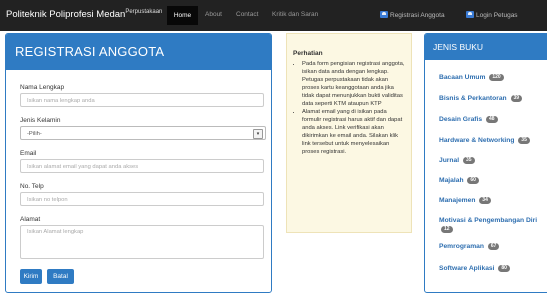 This screenshot has width=547, height=293. Describe the element at coordinates (182, 15) in the screenshot. I see `nav-home: Home` at that location.